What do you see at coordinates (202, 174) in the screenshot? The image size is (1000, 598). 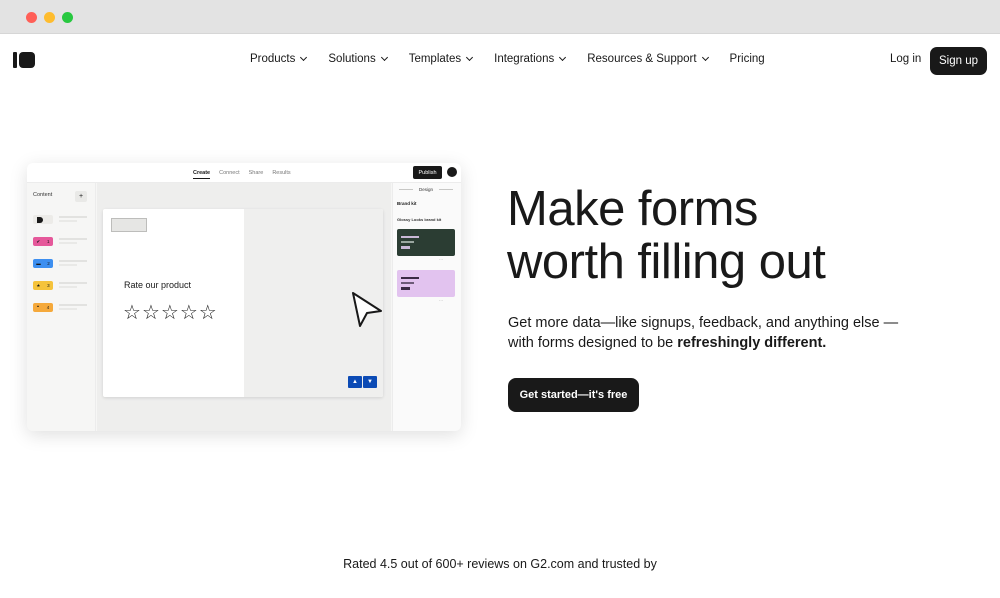 I see `mockup-tab-create: Create` at bounding box center [202, 174].